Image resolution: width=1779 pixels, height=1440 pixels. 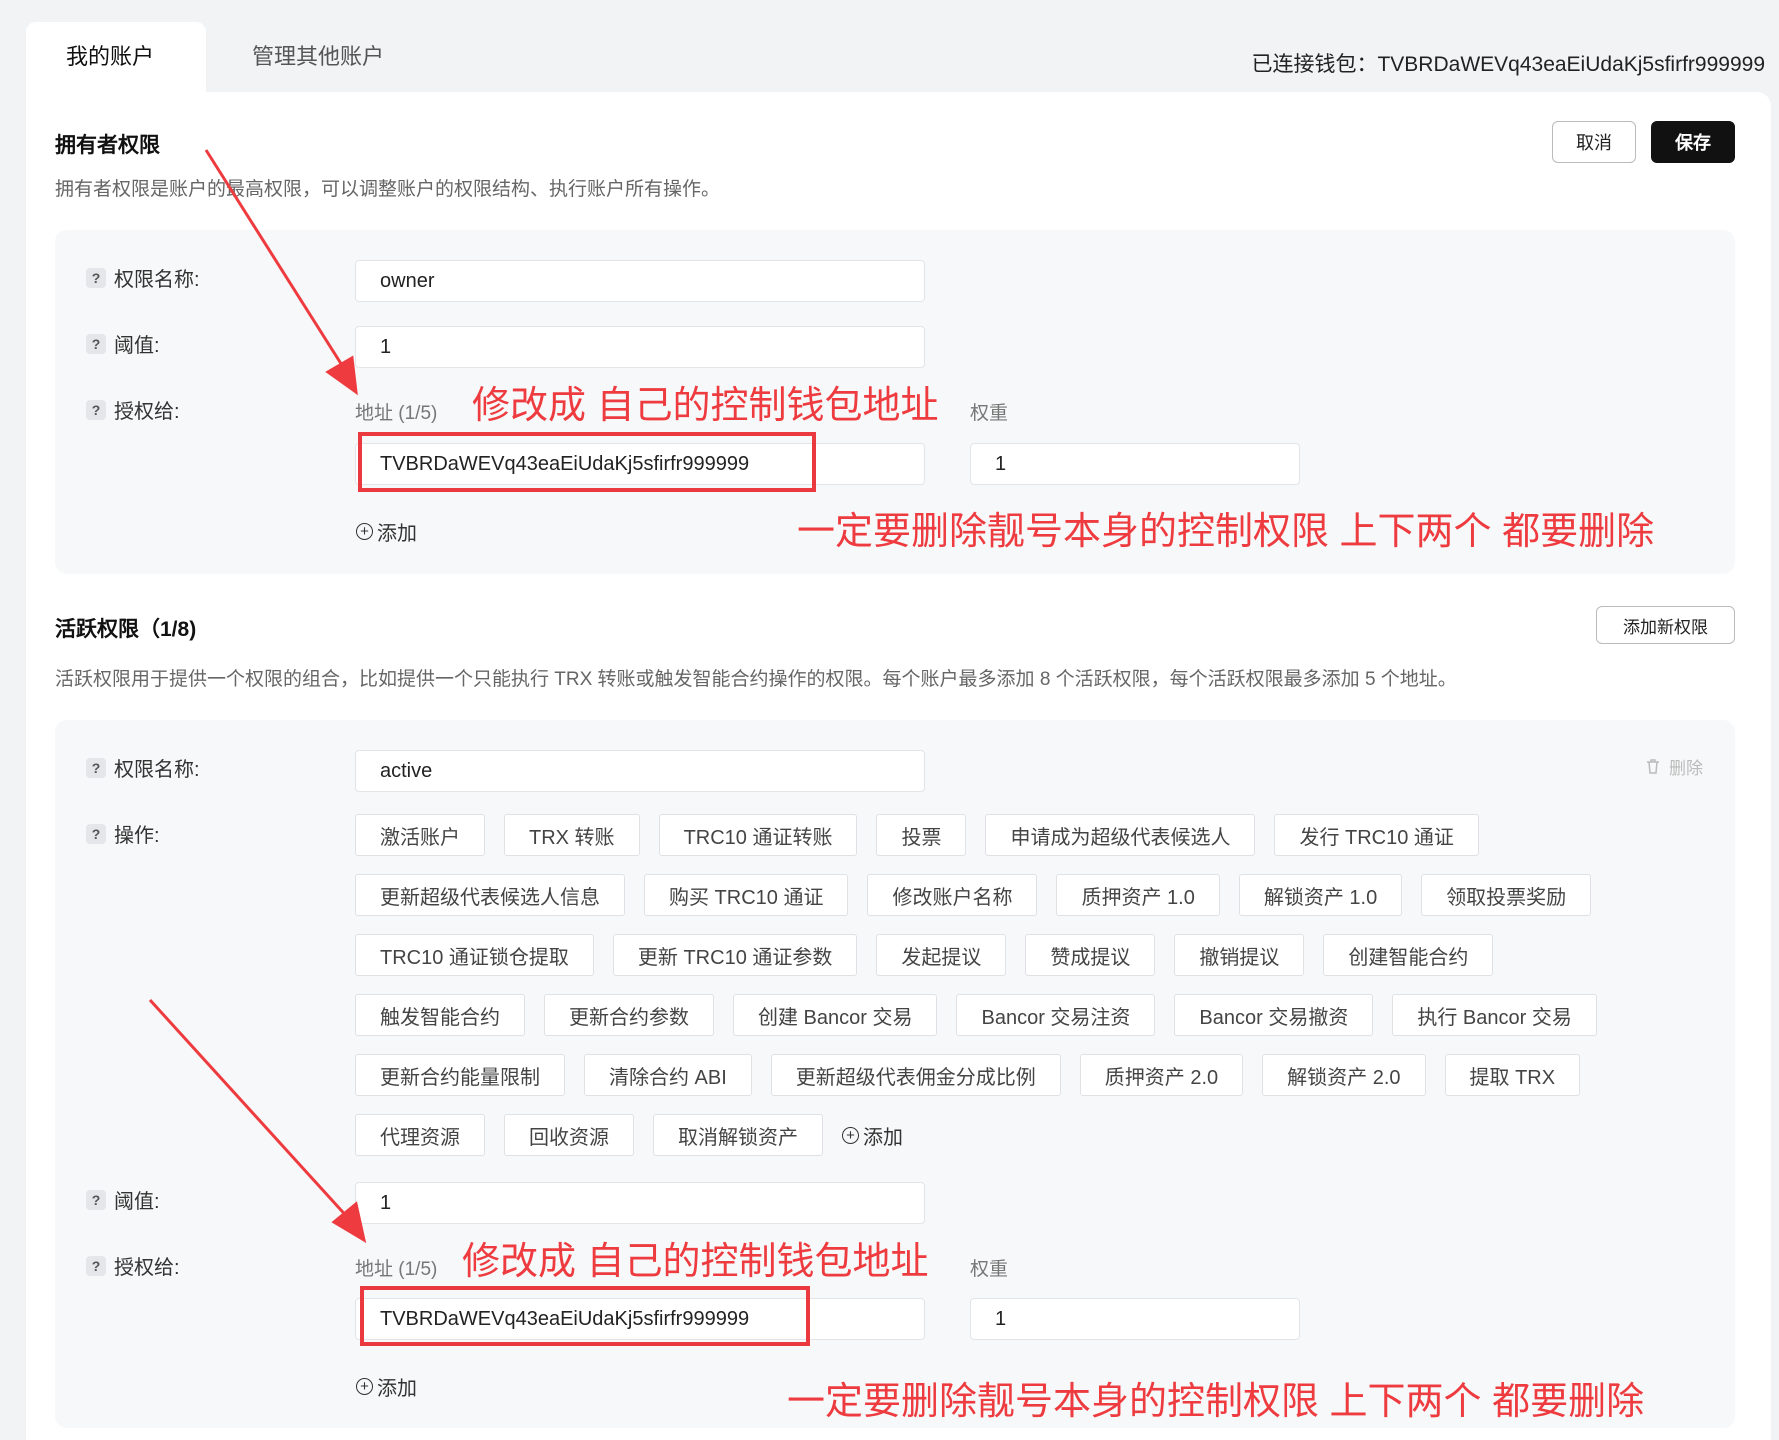 What do you see at coordinates (952, 895) in the screenshot?
I see `operation-chip: 修改账户名称` at bounding box center [952, 895].